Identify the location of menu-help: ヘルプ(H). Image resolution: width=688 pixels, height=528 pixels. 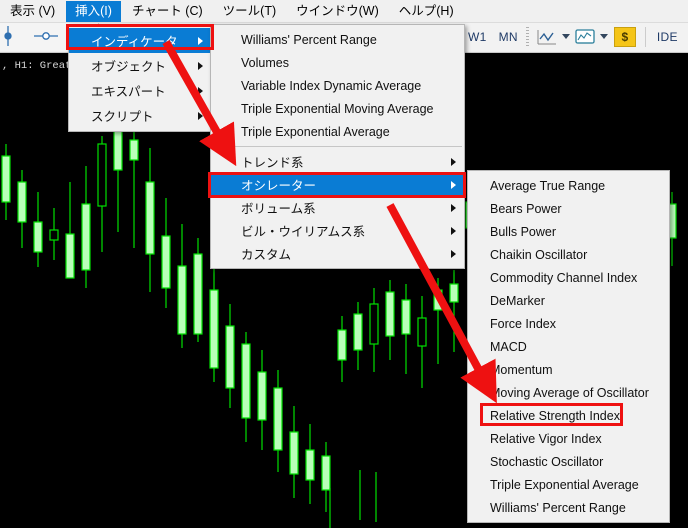
(426, 11).